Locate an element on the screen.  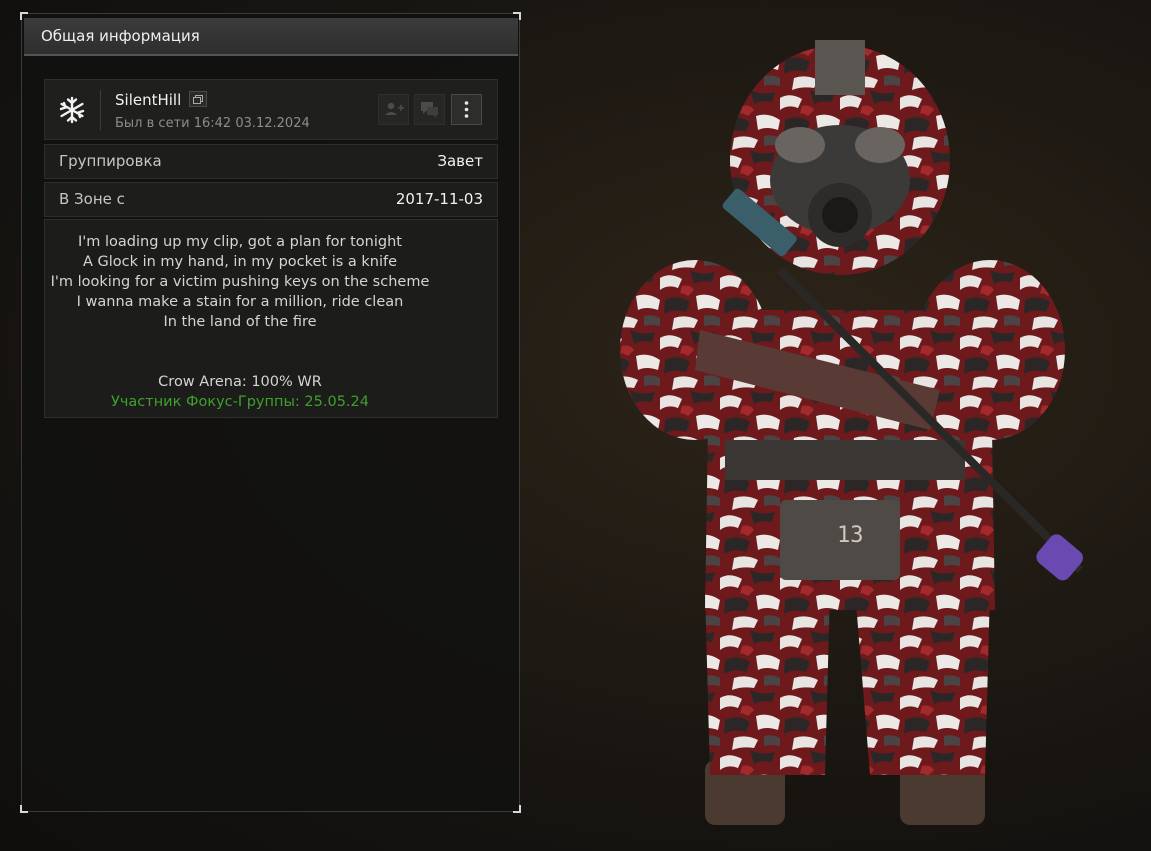
focus-group-badge: Участник Фокус-Группы: 25.05.24 is located at coordinates (240, 402).